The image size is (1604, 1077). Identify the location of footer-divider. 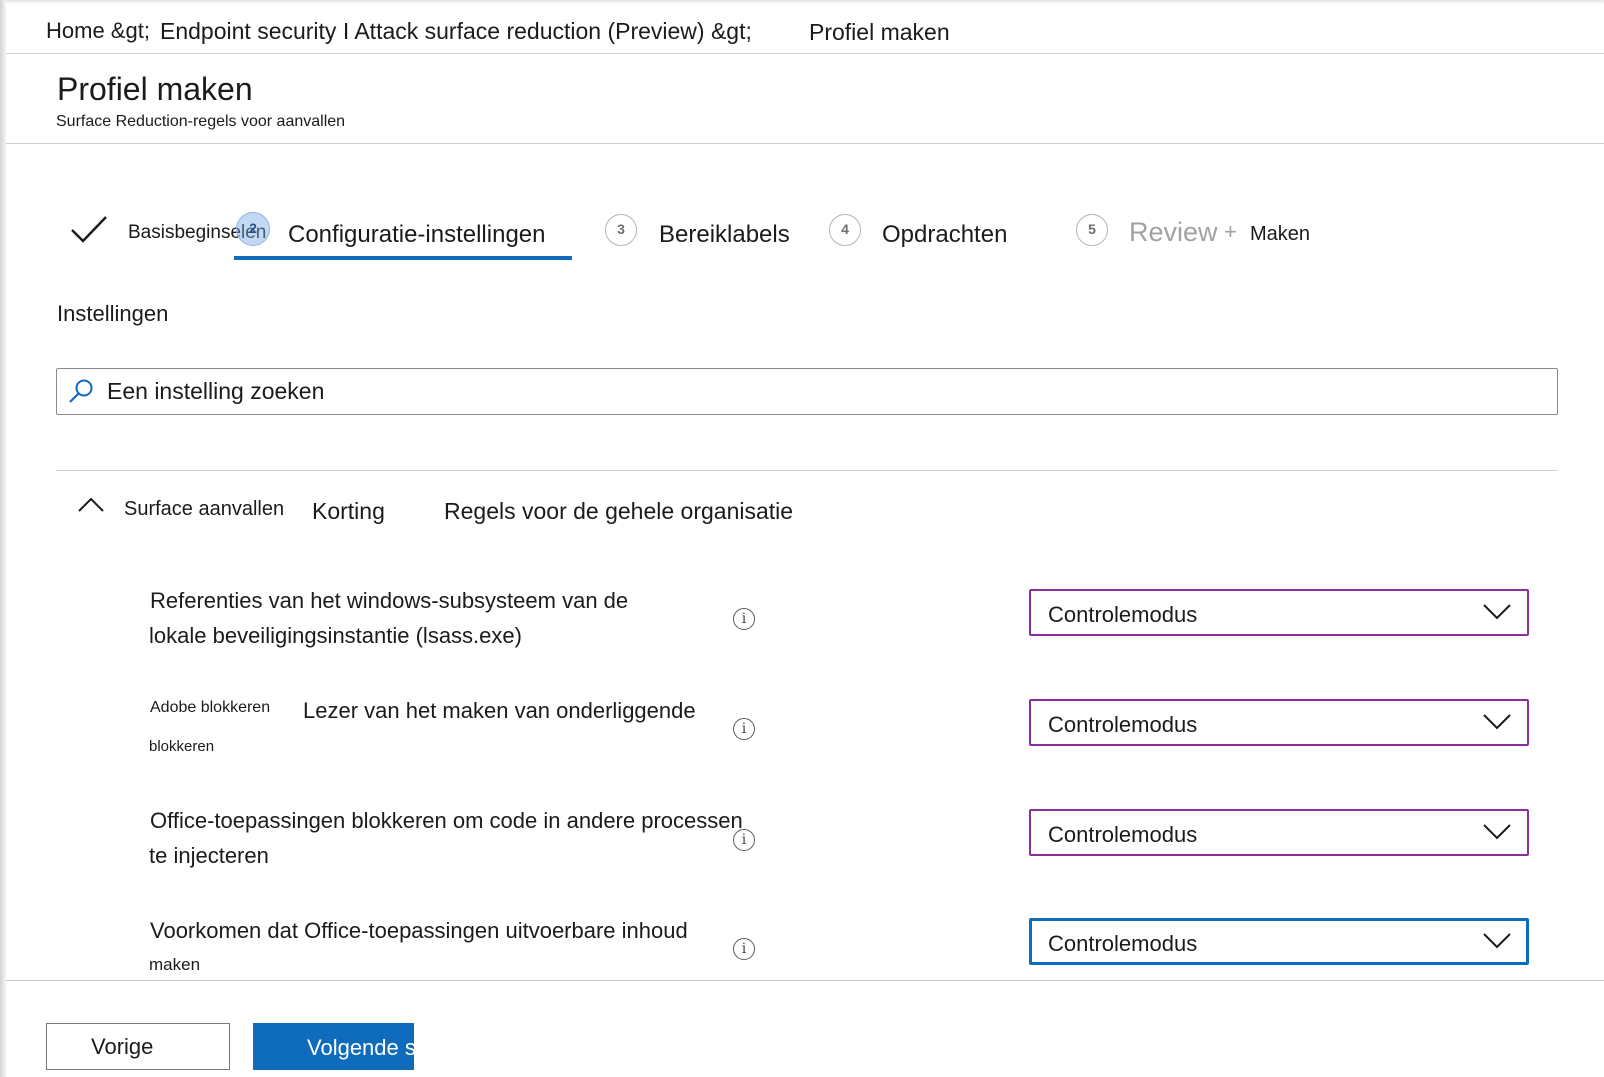
(805, 980).